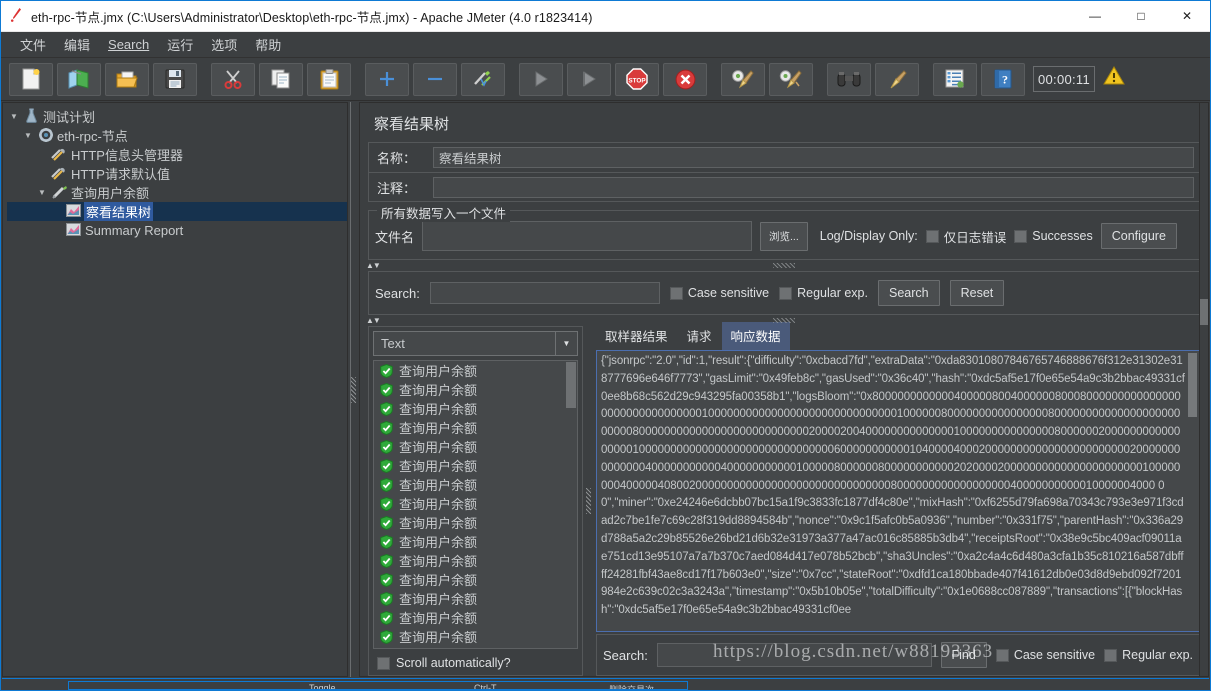 This screenshot has height=691, width=1211. I want to click on panel-vertical-scrollbar, so click(1203, 389).